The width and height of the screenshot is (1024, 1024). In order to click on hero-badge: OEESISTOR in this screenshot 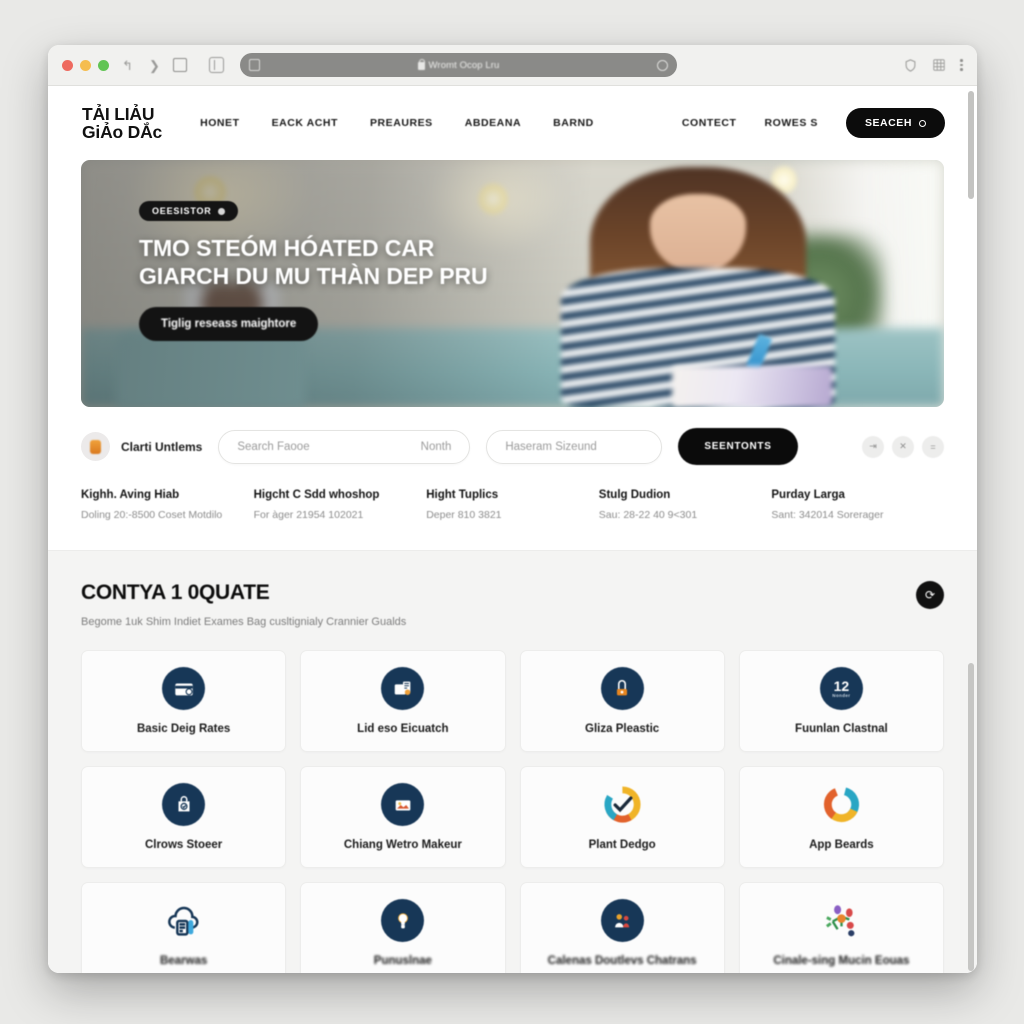, I will do `click(188, 211)`.